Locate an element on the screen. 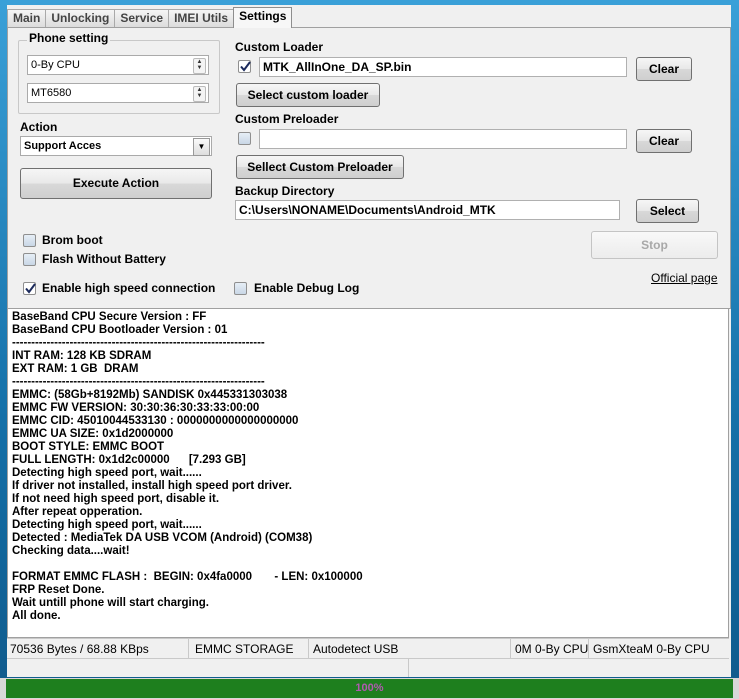  progress-bar: 100% is located at coordinates (369, 688).